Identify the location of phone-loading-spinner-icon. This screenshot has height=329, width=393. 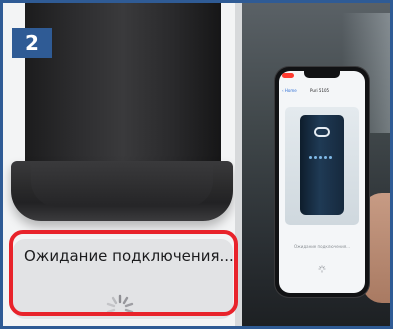
(322, 269).